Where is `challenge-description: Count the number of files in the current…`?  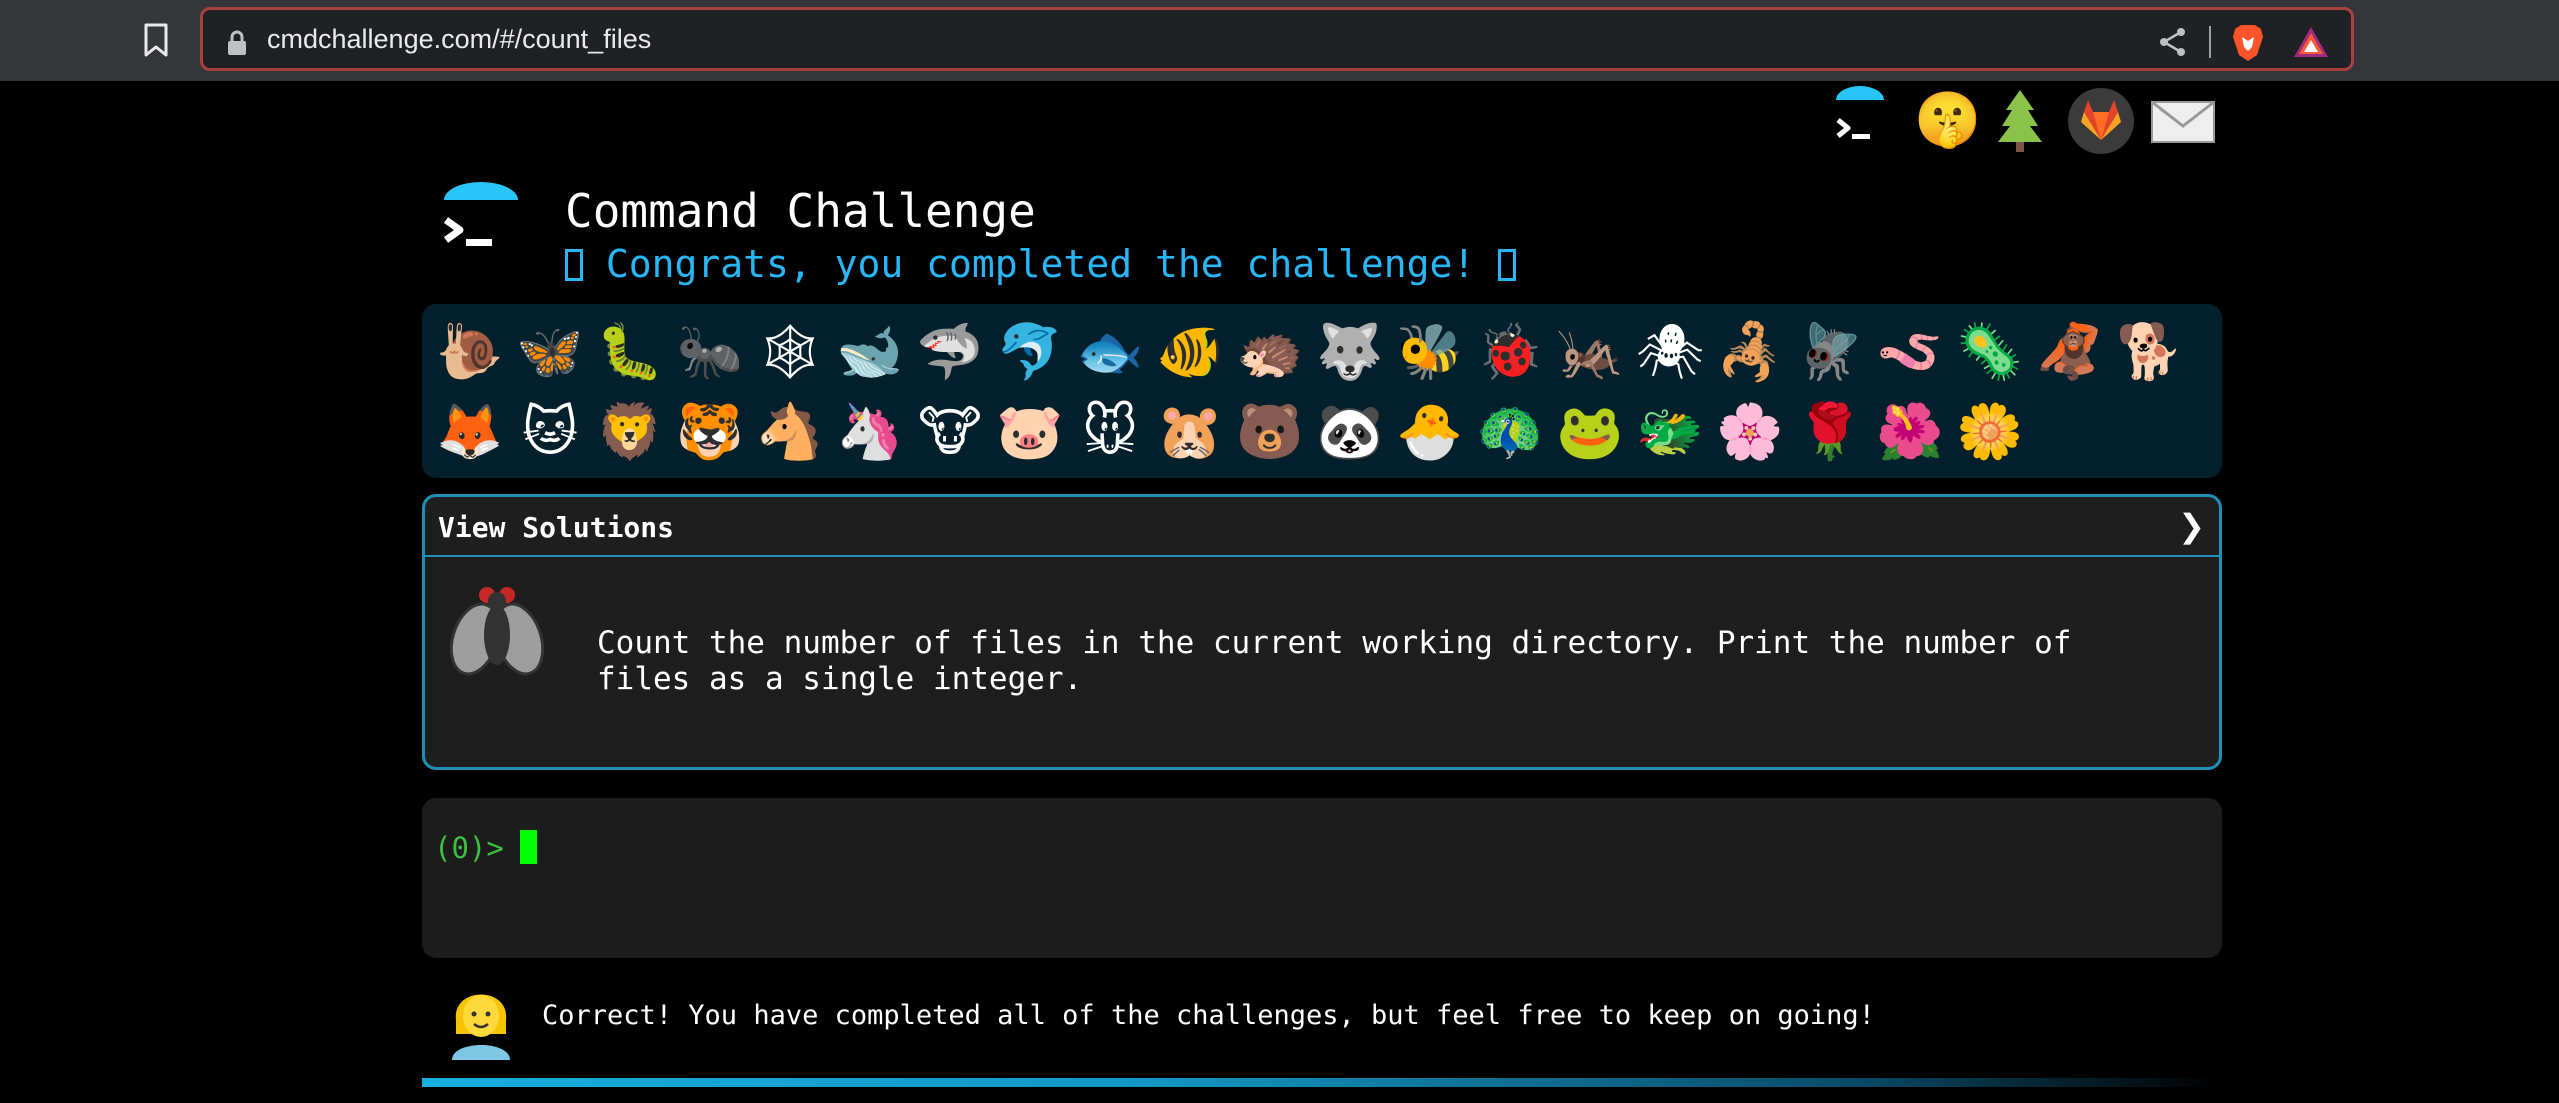
challenge-description: Count the number of files in the current… is located at coordinates (1334, 661).